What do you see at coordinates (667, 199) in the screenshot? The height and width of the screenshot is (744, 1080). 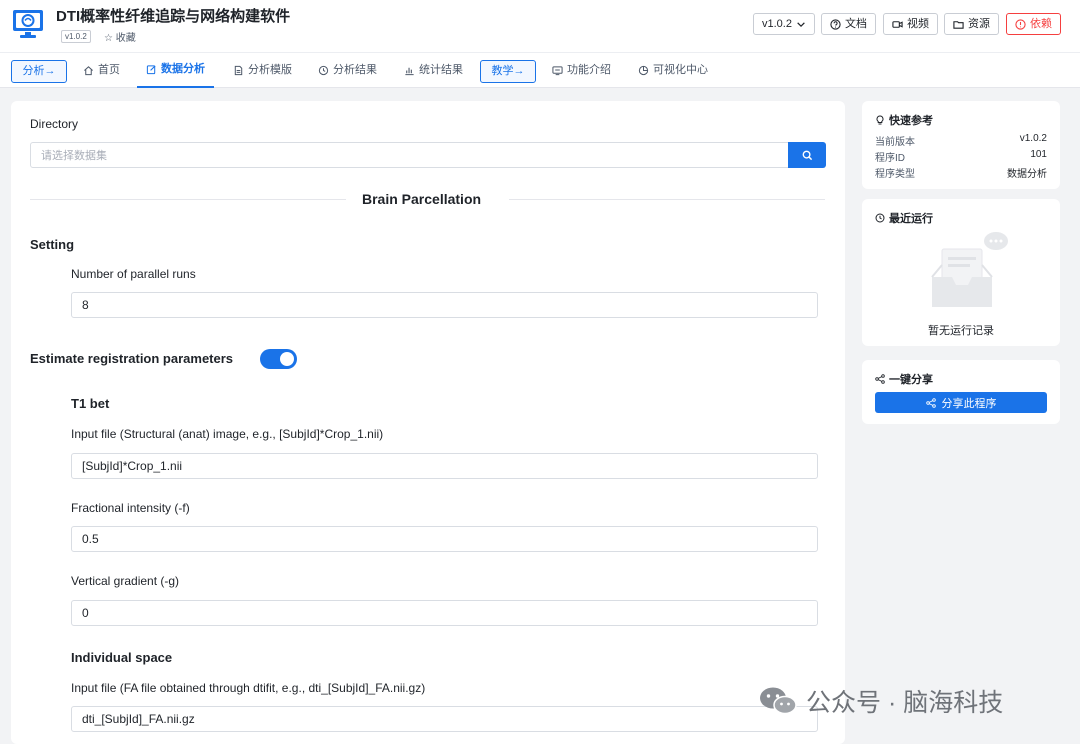 I see `divider-right` at bounding box center [667, 199].